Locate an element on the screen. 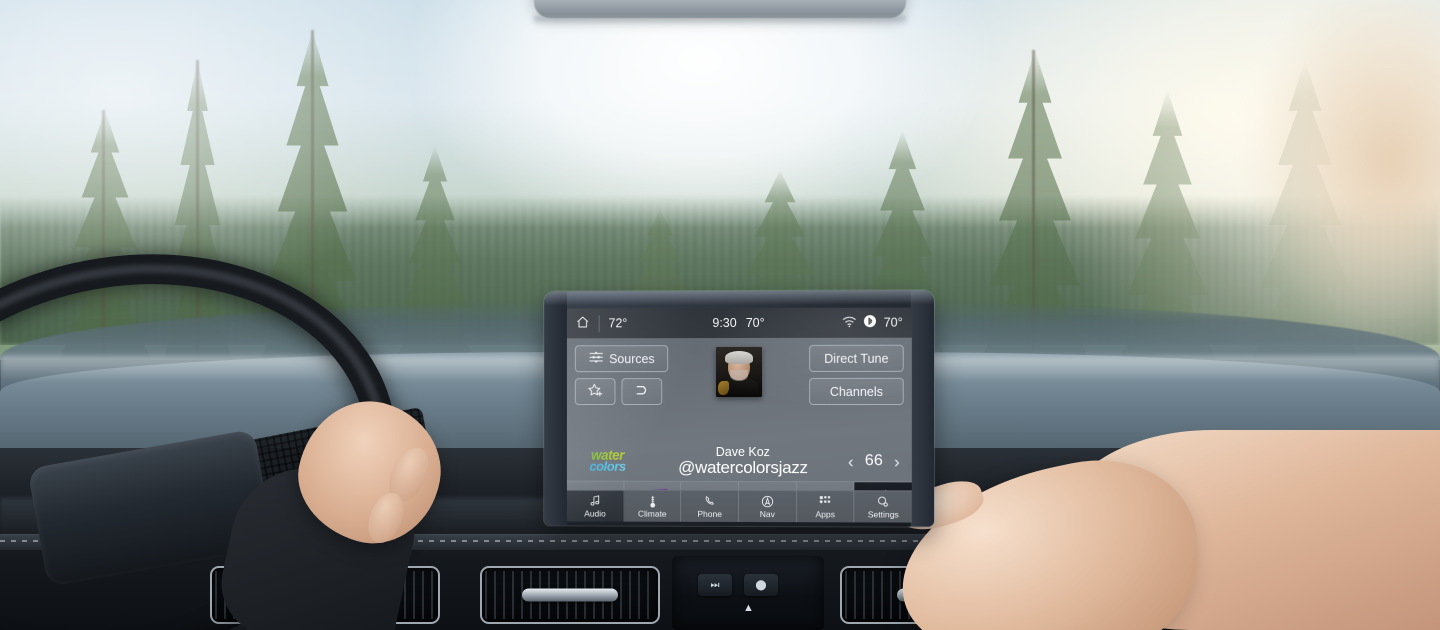 The width and height of the screenshot is (1440, 630). navigation-compass-icon is located at coordinates (767, 501).